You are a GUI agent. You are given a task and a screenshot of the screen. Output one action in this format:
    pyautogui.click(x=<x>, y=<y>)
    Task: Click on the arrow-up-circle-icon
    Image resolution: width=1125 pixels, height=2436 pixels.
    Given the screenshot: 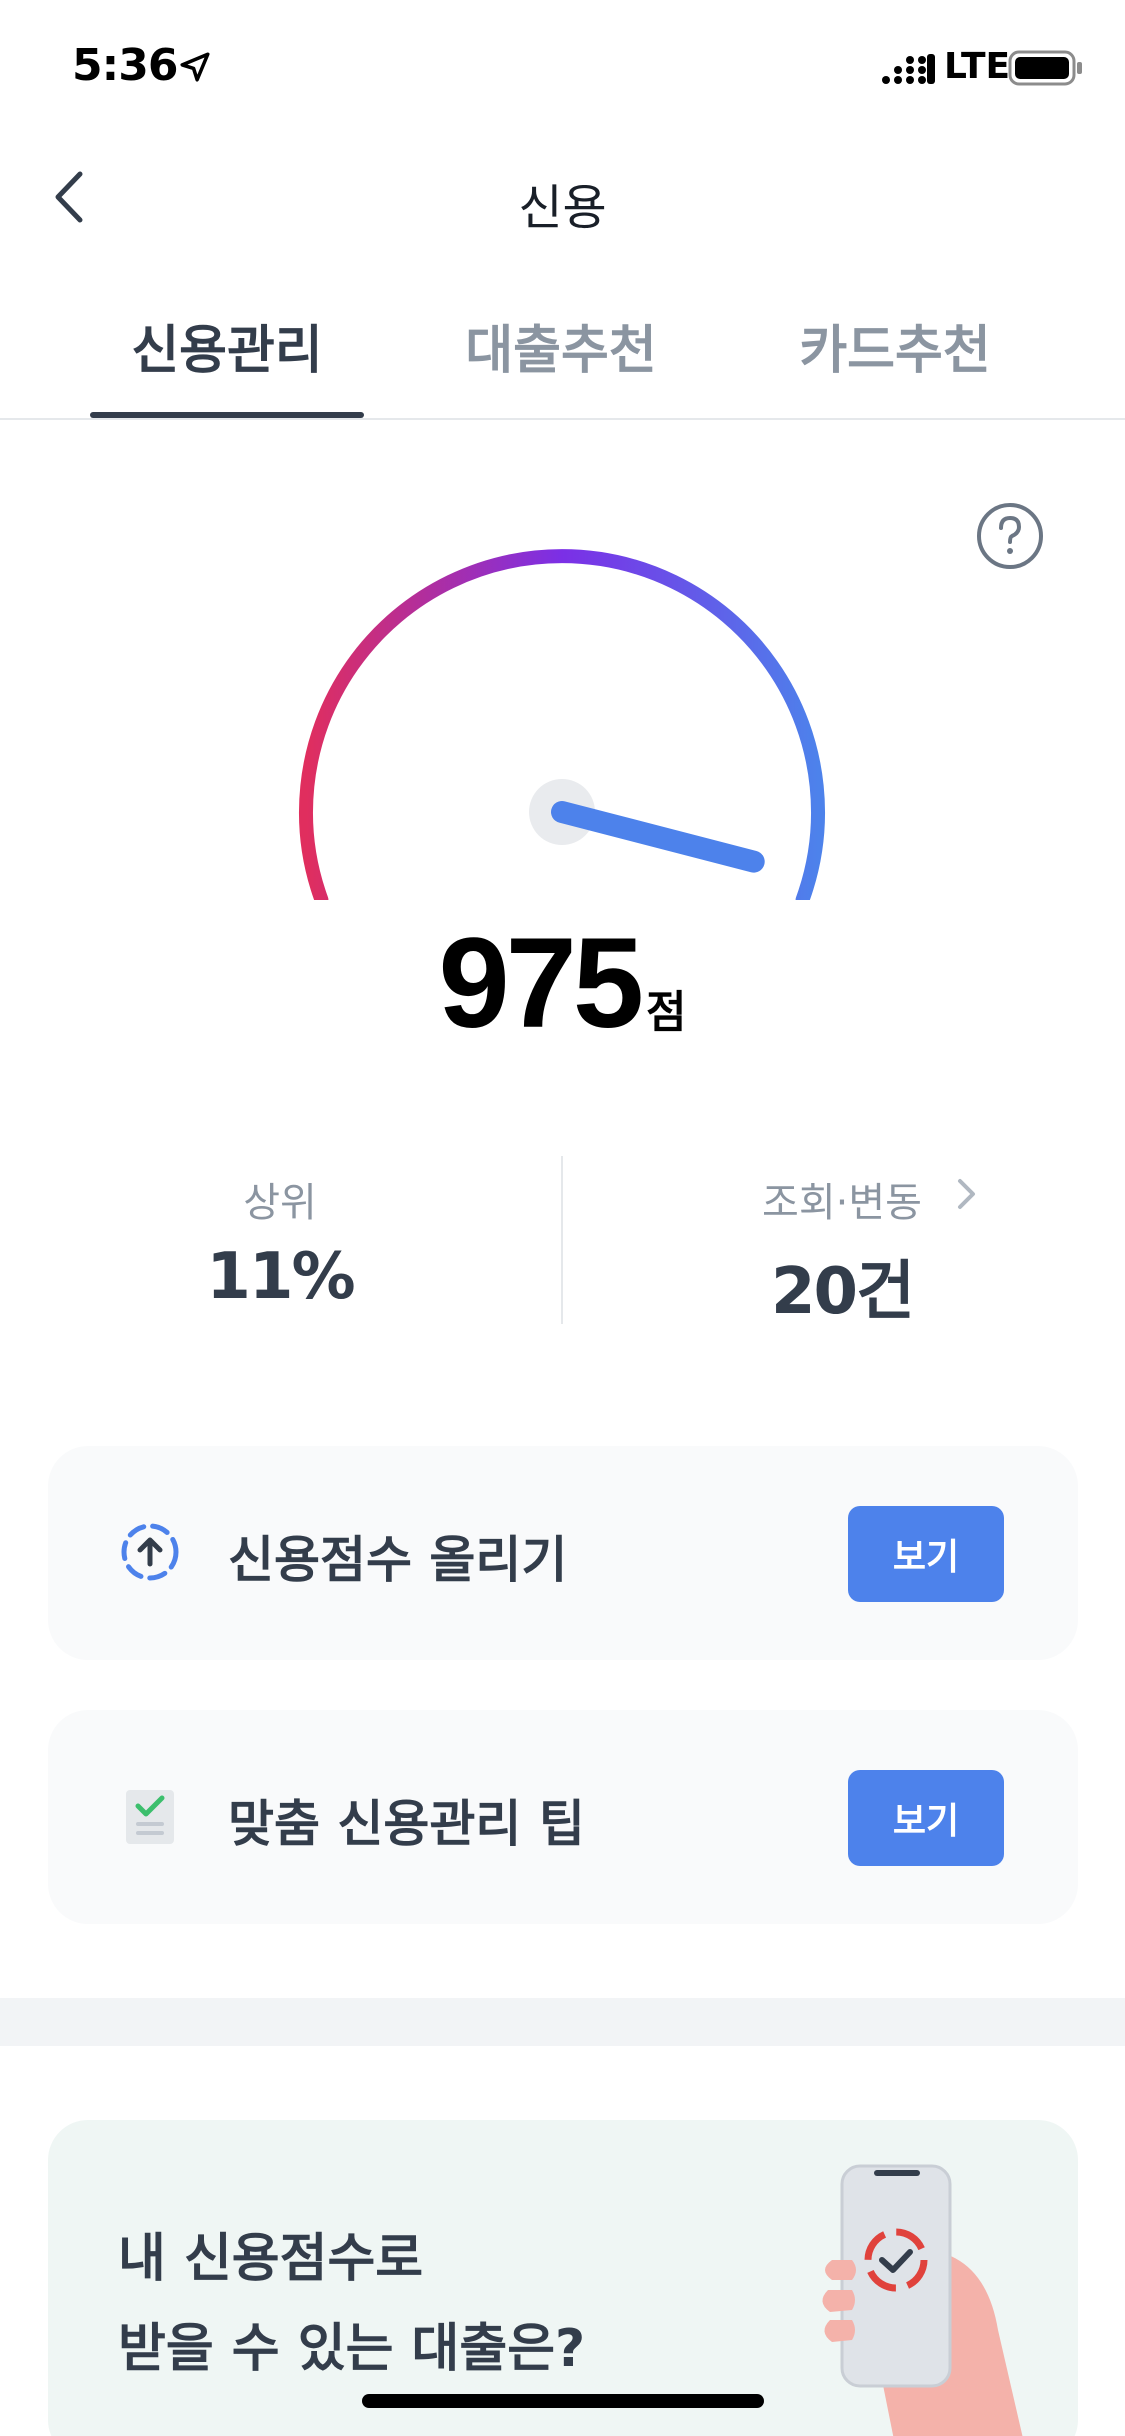 What is the action you would take?
    pyautogui.click(x=150, y=1552)
    